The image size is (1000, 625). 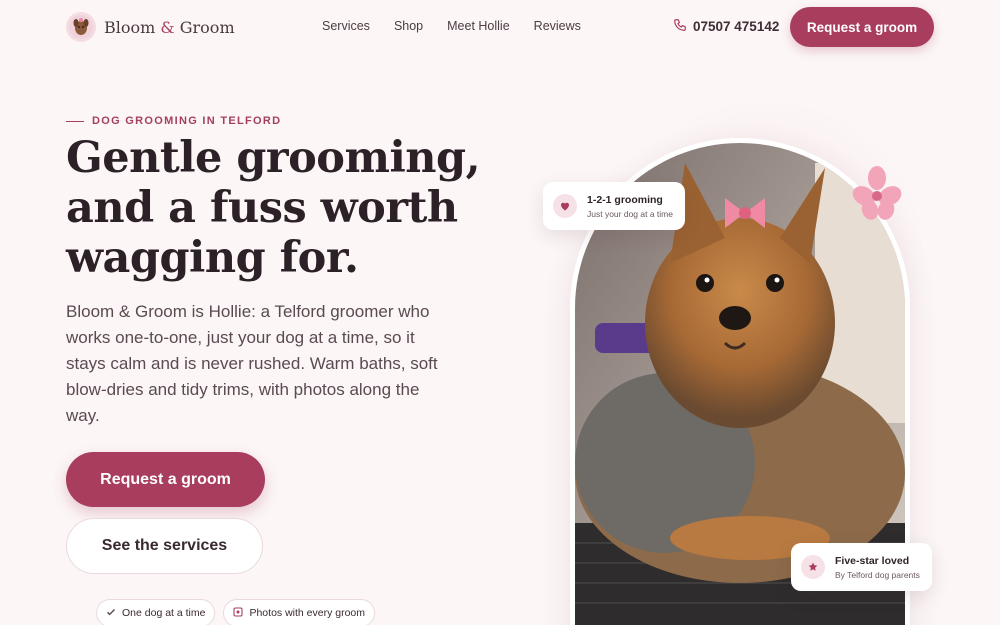 What do you see at coordinates (872, 560) in the screenshot?
I see `card-b-title: Five-star loved` at bounding box center [872, 560].